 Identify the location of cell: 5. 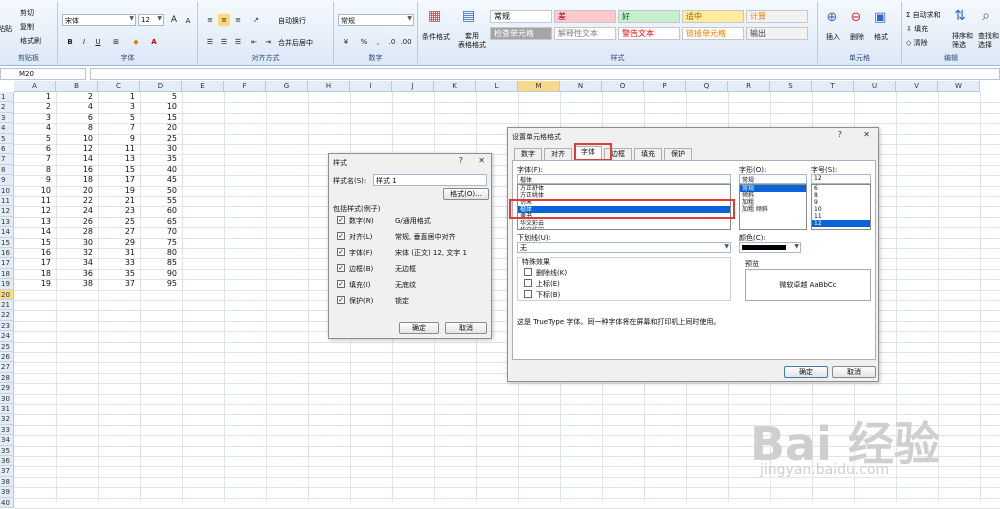
(118, 118).